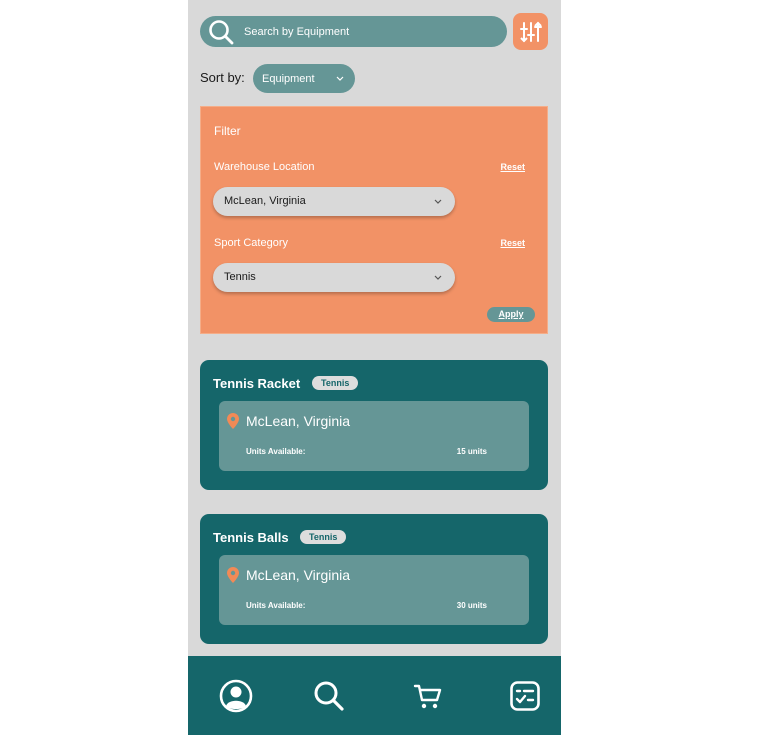 The height and width of the screenshot is (735, 764). Describe the element at coordinates (334, 277) in the screenshot. I see `sport-category-select: Tennis` at that location.